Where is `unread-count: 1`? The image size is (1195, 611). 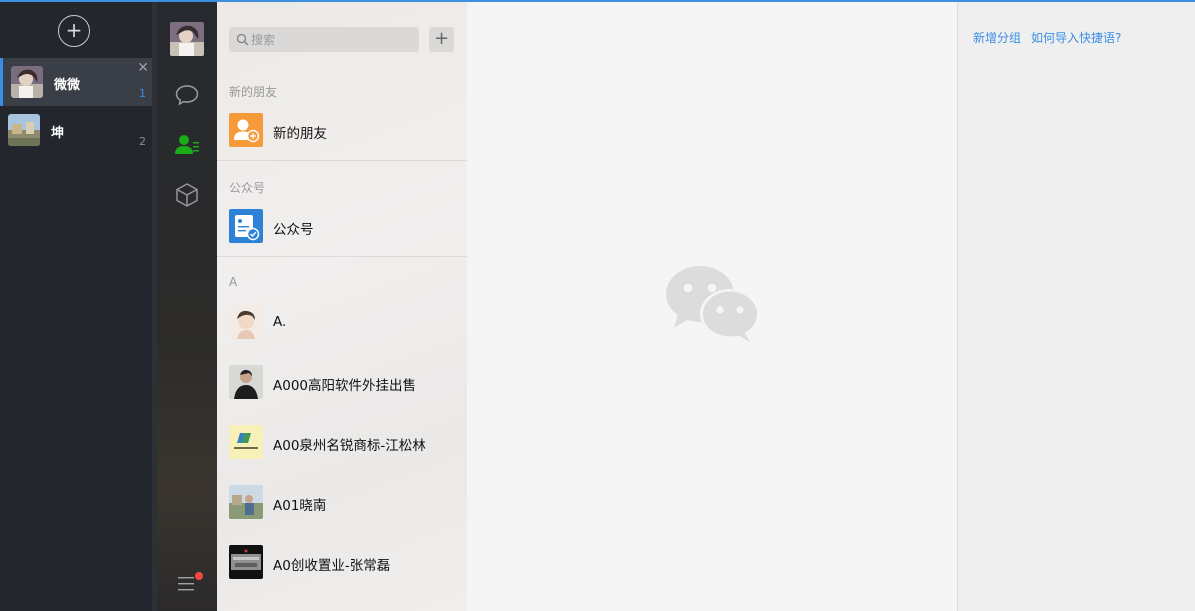
unread-count: 1 is located at coordinates (142, 93).